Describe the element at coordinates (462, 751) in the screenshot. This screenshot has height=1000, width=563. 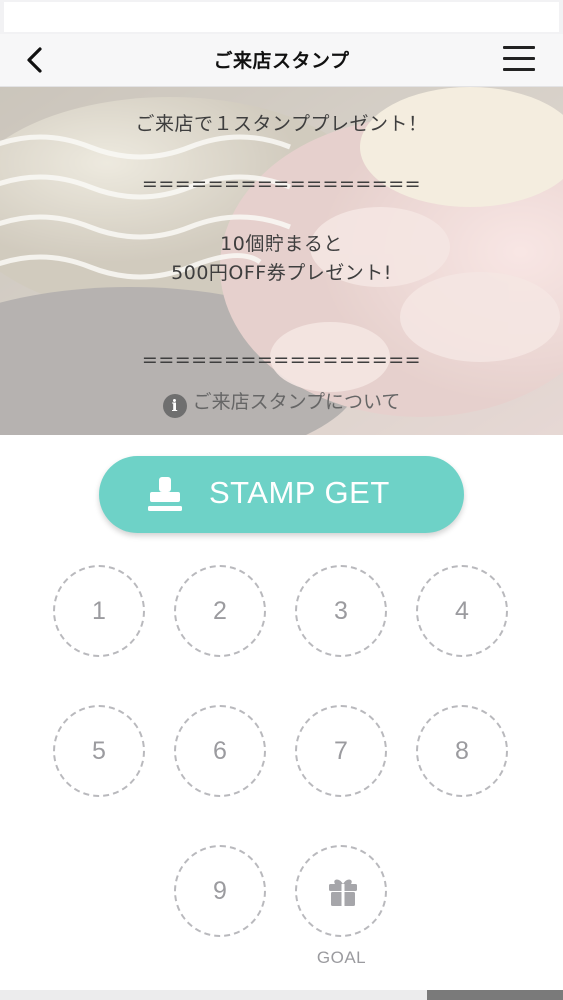
I see `stamp-slot-8: 8` at that location.